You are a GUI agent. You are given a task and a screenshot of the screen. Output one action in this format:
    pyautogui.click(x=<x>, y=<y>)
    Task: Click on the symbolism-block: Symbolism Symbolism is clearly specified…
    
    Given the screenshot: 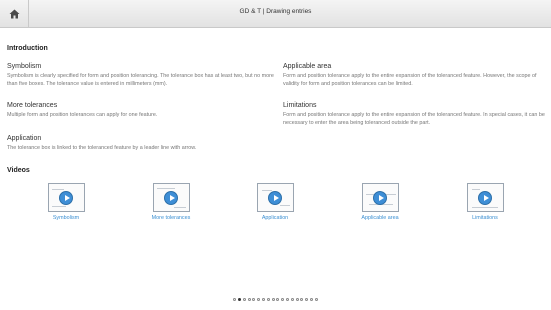 What is the action you would take?
    pyautogui.click(x=142, y=75)
    